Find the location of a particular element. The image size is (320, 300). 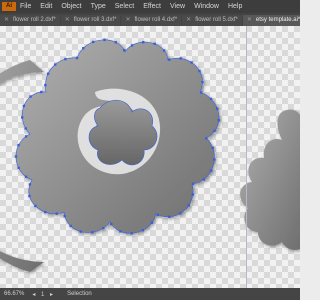

tab-flower-roll-4: ✕ flower roll 4.dxf* is located at coordinates (151, 20).